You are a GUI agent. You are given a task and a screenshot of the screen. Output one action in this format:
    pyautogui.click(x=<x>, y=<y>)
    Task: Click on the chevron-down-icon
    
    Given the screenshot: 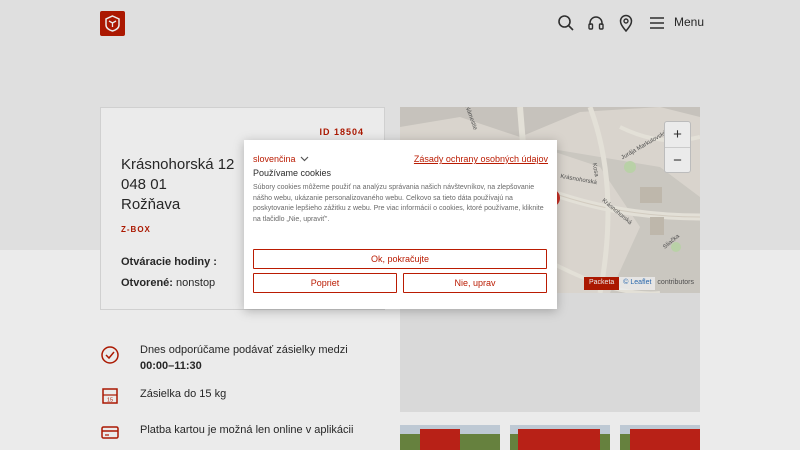 What is the action you would take?
    pyautogui.click(x=304, y=159)
    